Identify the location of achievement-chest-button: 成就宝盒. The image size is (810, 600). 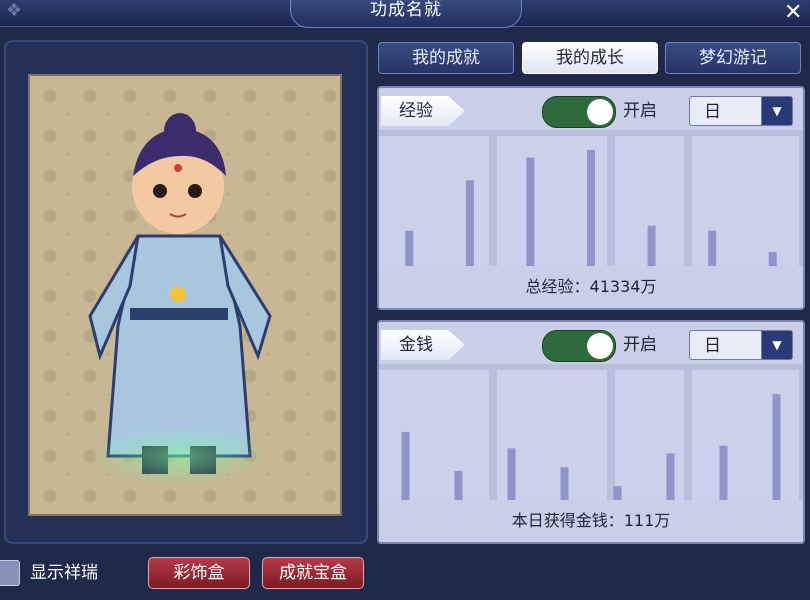
(313, 573).